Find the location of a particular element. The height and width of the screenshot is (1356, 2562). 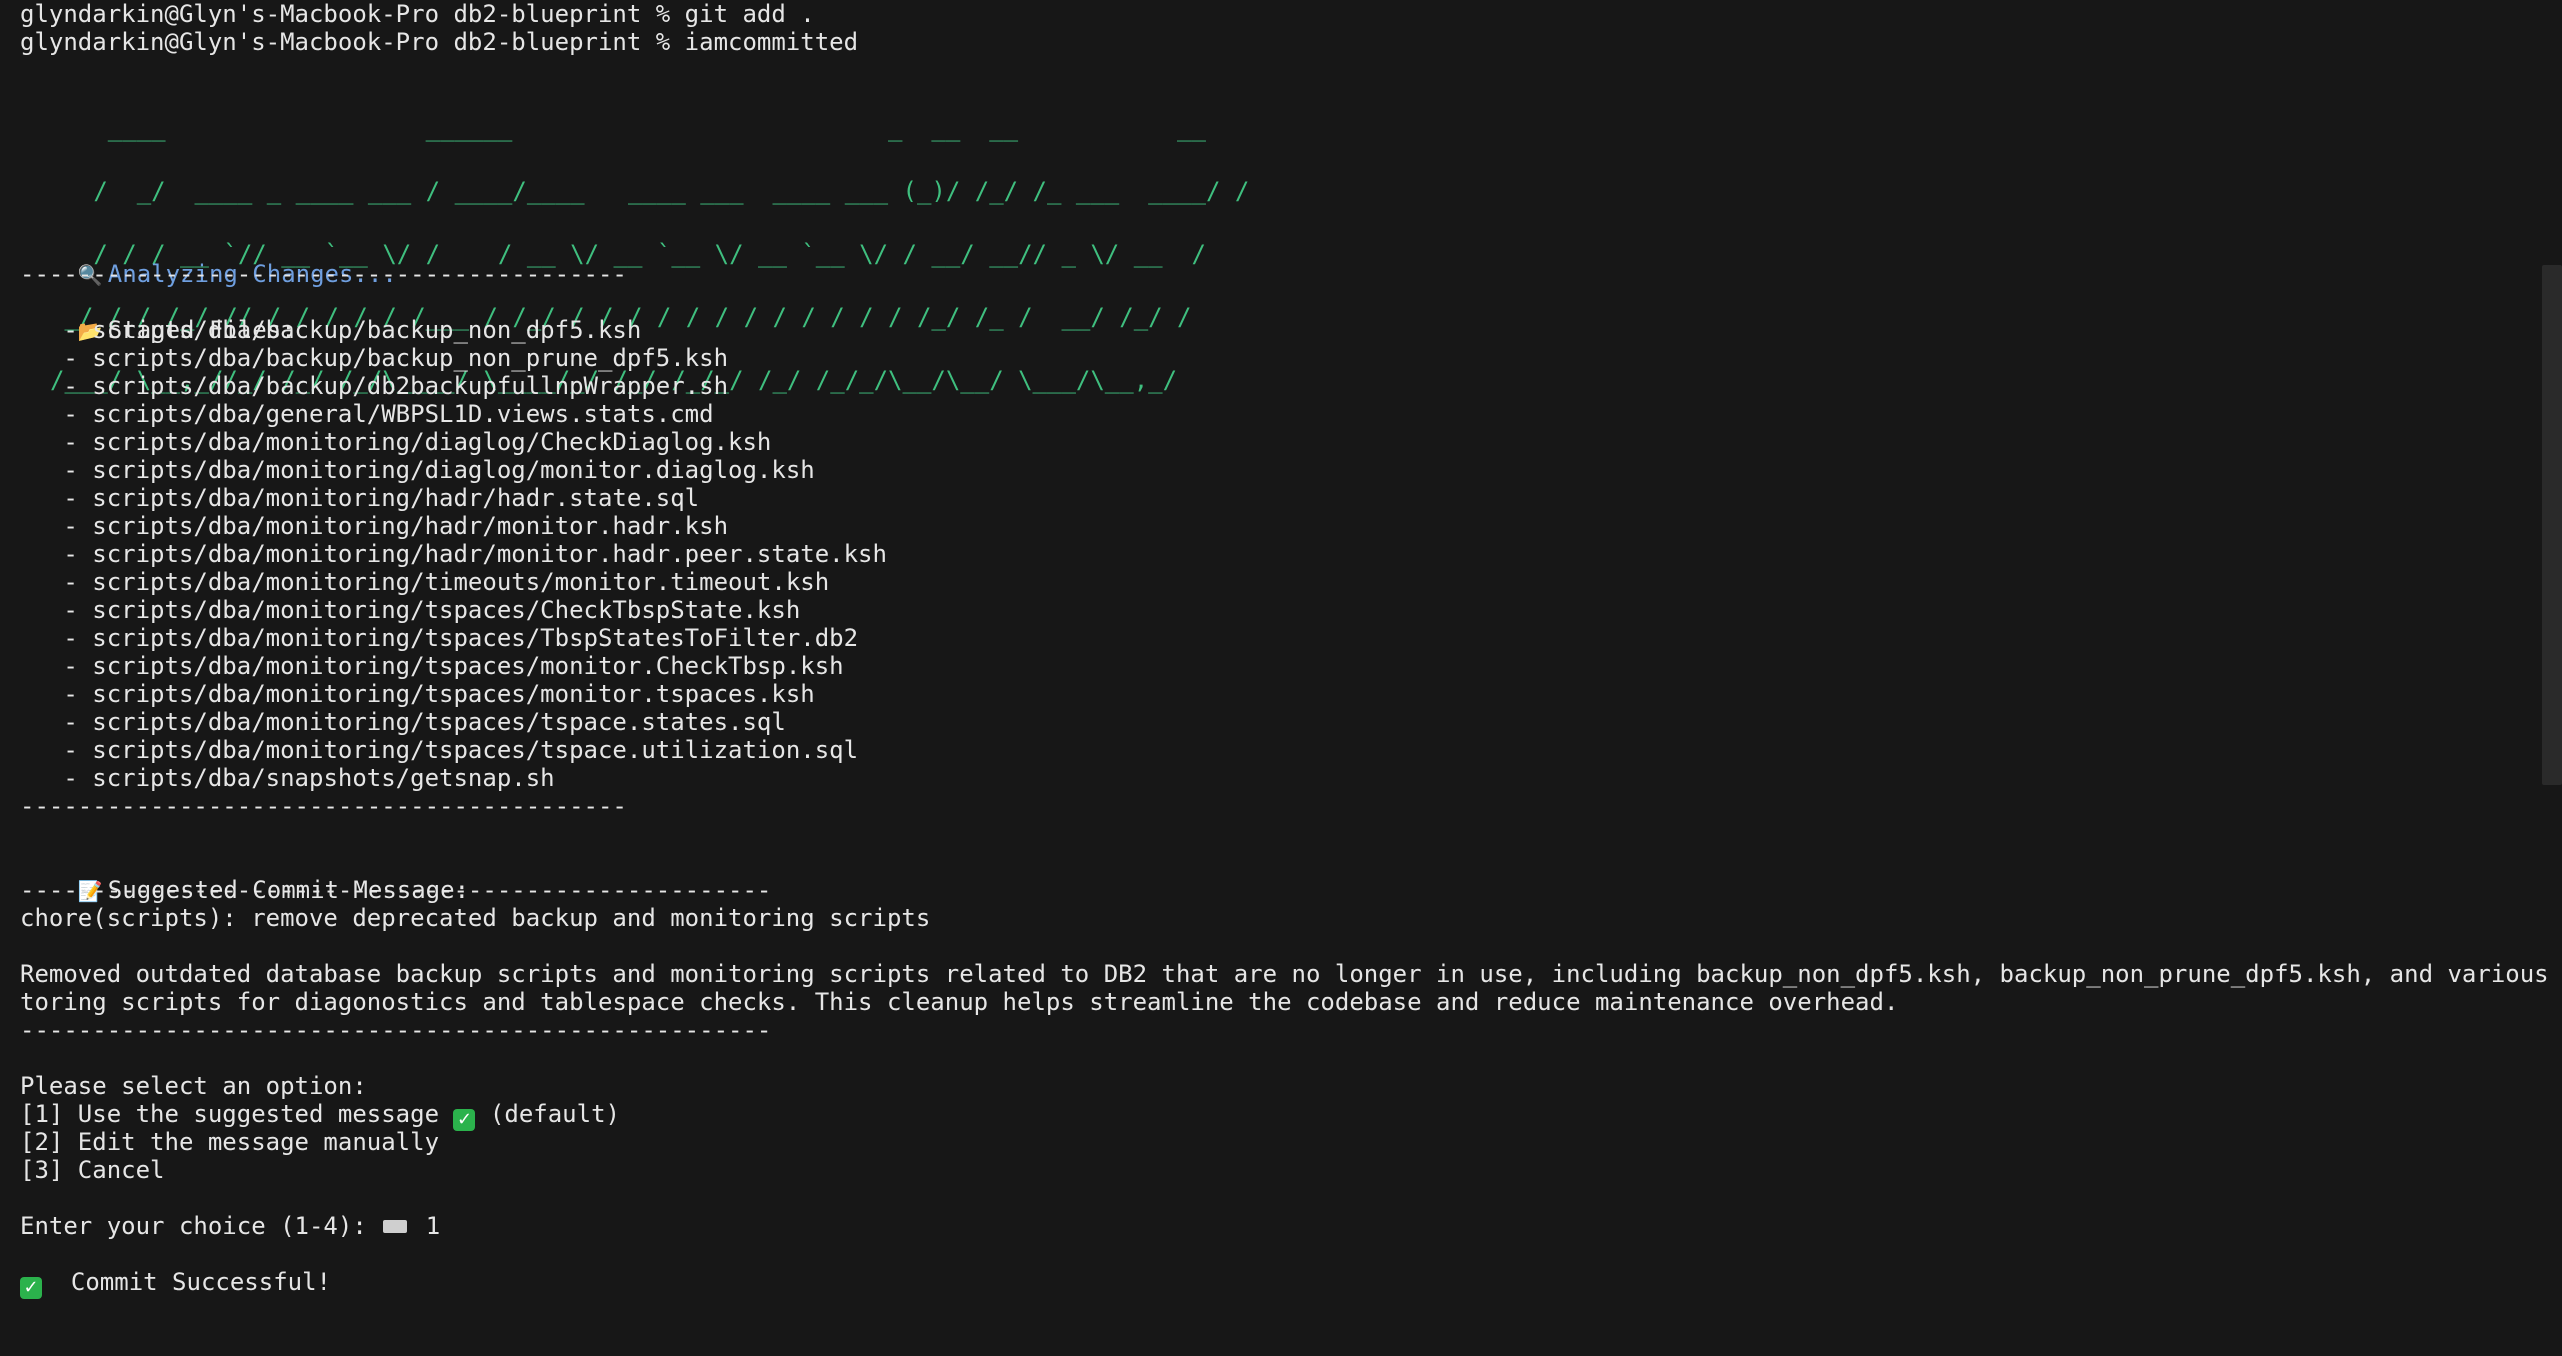

option-1-default: (default) is located at coordinates (547, 1114).